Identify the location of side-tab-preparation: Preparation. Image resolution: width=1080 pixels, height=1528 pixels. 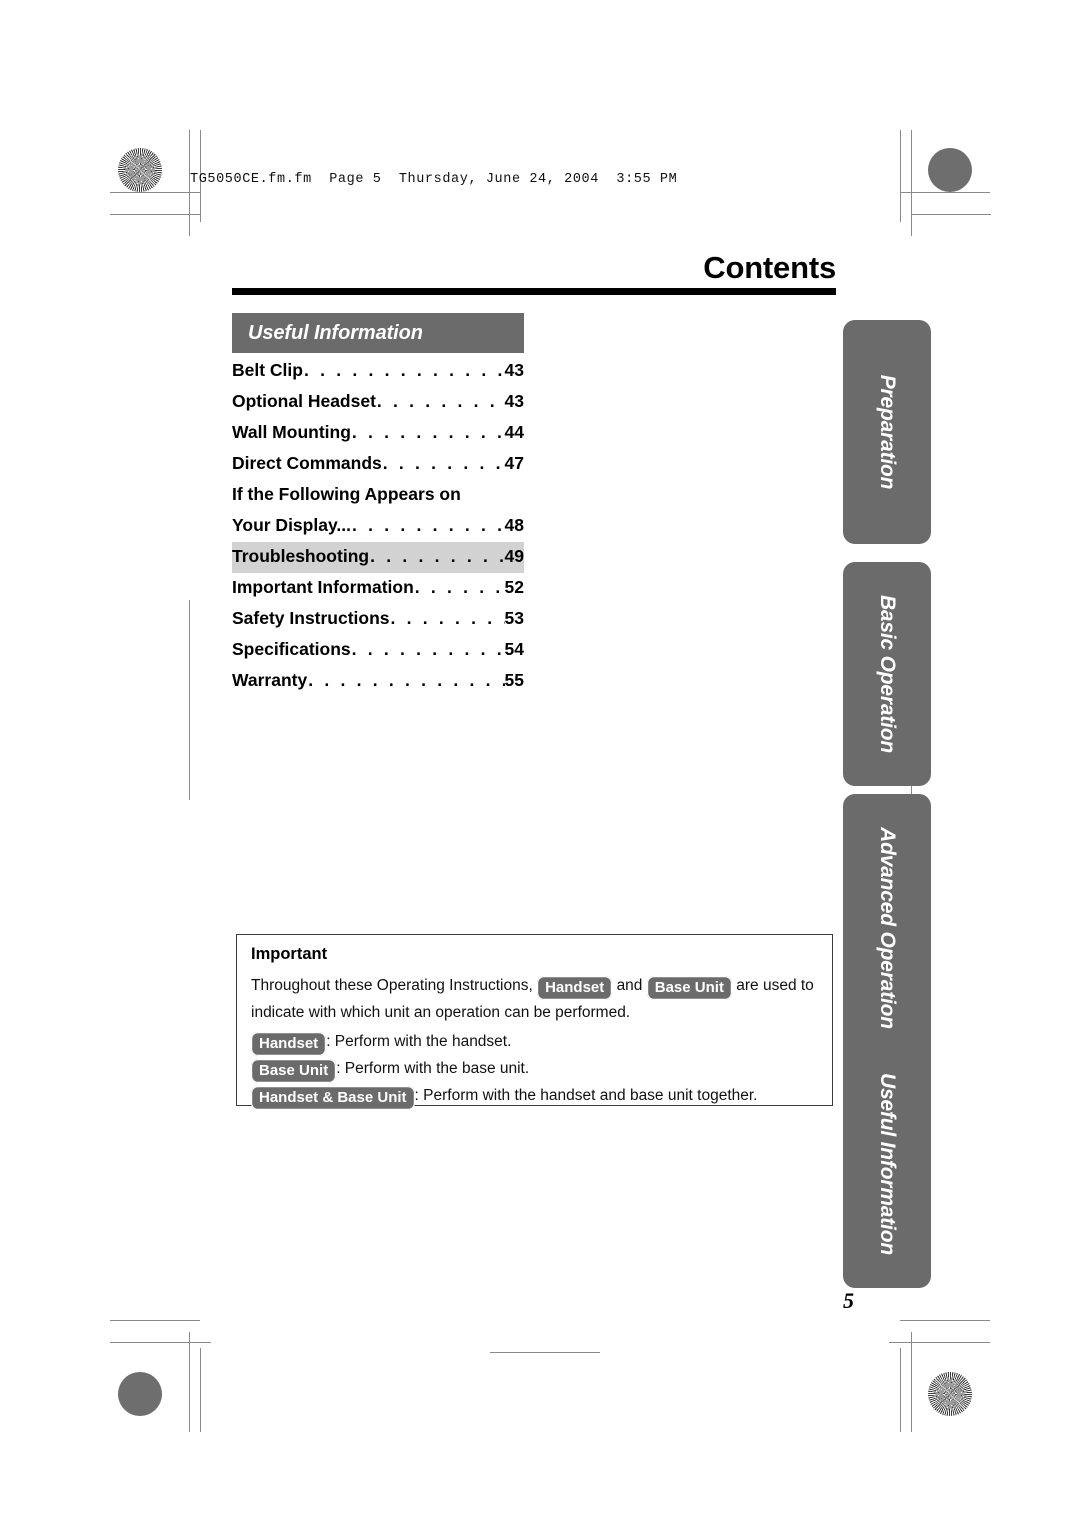
(887, 432).